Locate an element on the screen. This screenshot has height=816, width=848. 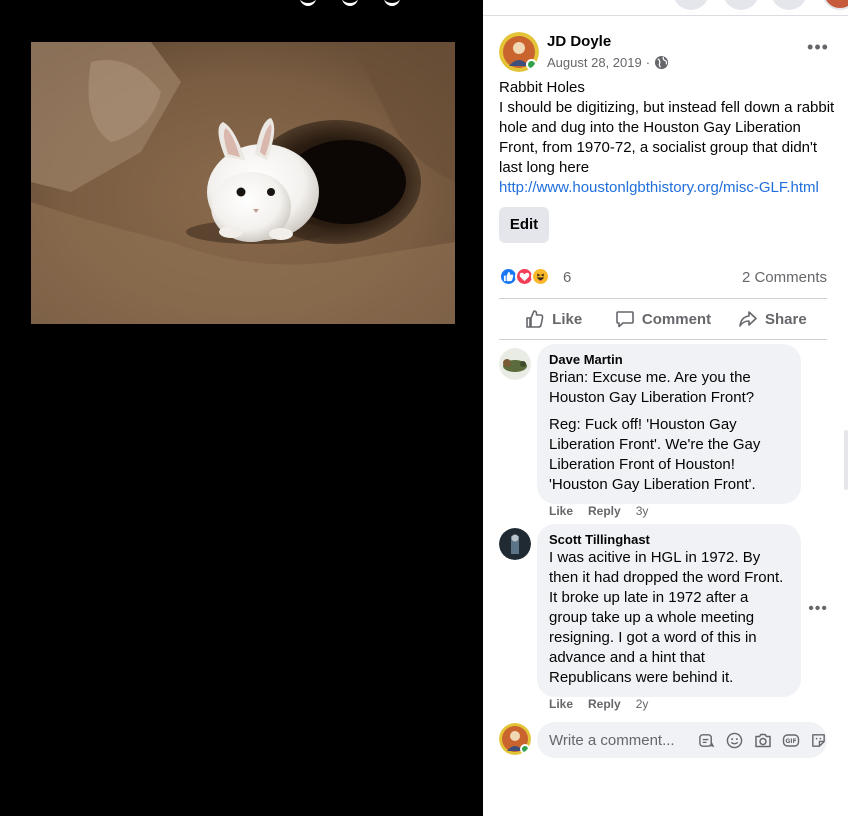
edit-button: Edit is located at coordinates (524, 225).